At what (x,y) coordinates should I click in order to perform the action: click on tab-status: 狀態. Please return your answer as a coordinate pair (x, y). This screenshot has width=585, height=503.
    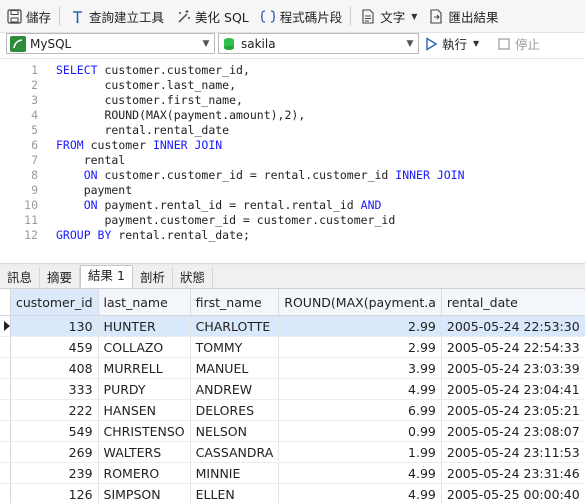
    Looking at the image, I should click on (193, 278).